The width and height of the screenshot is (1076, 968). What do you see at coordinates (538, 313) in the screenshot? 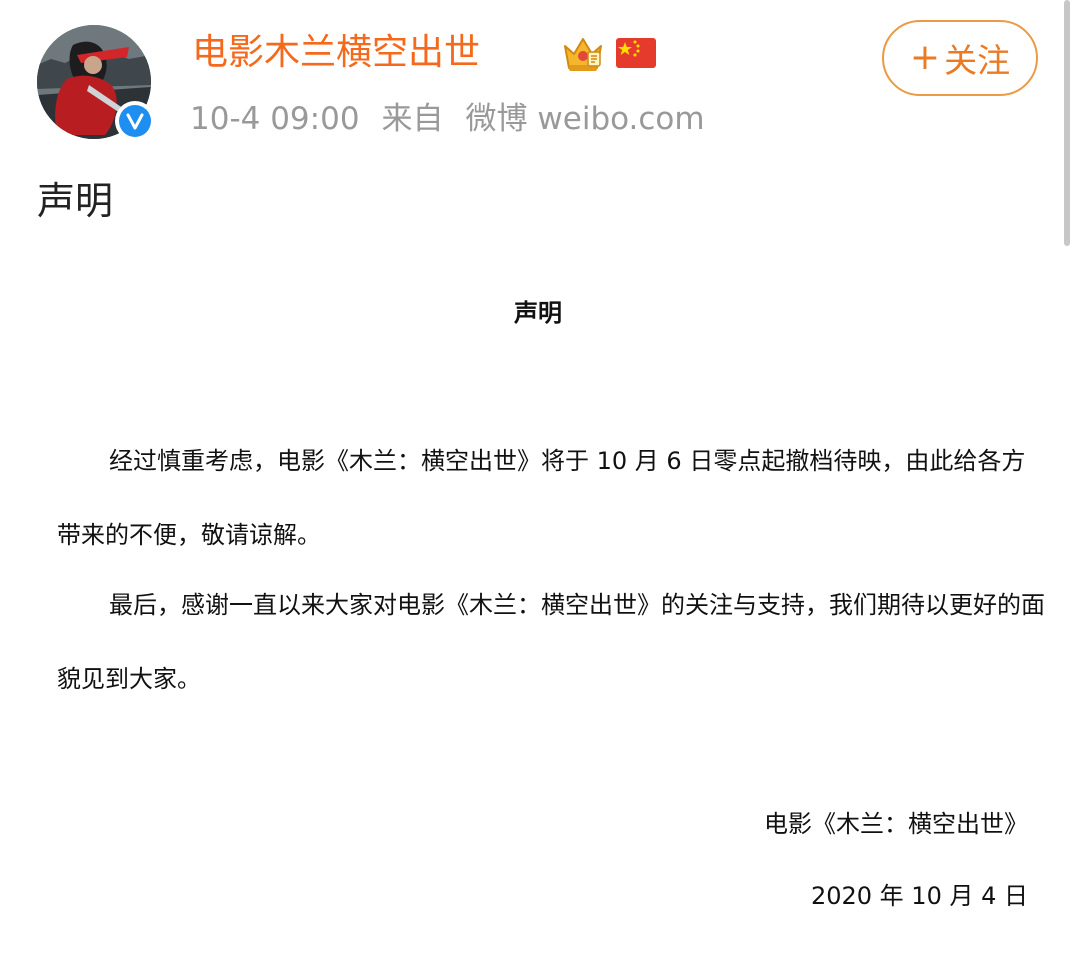
I see `statement-title: 声明` at bounding box center [538, 313].